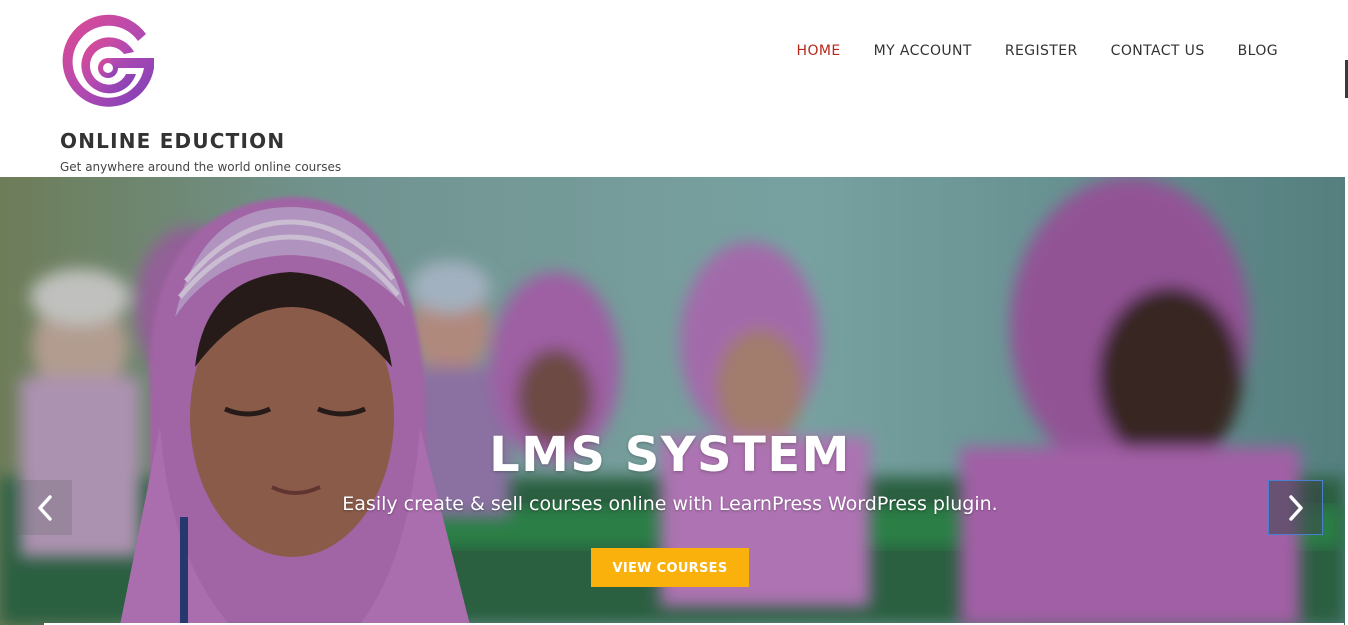 Image resolution: width=1348 pixels, height=625 pixels. I want to click on main-nav: HOME MY ACCOUNT REGISTER CONTACT US BLOG, so click(1021, 51).